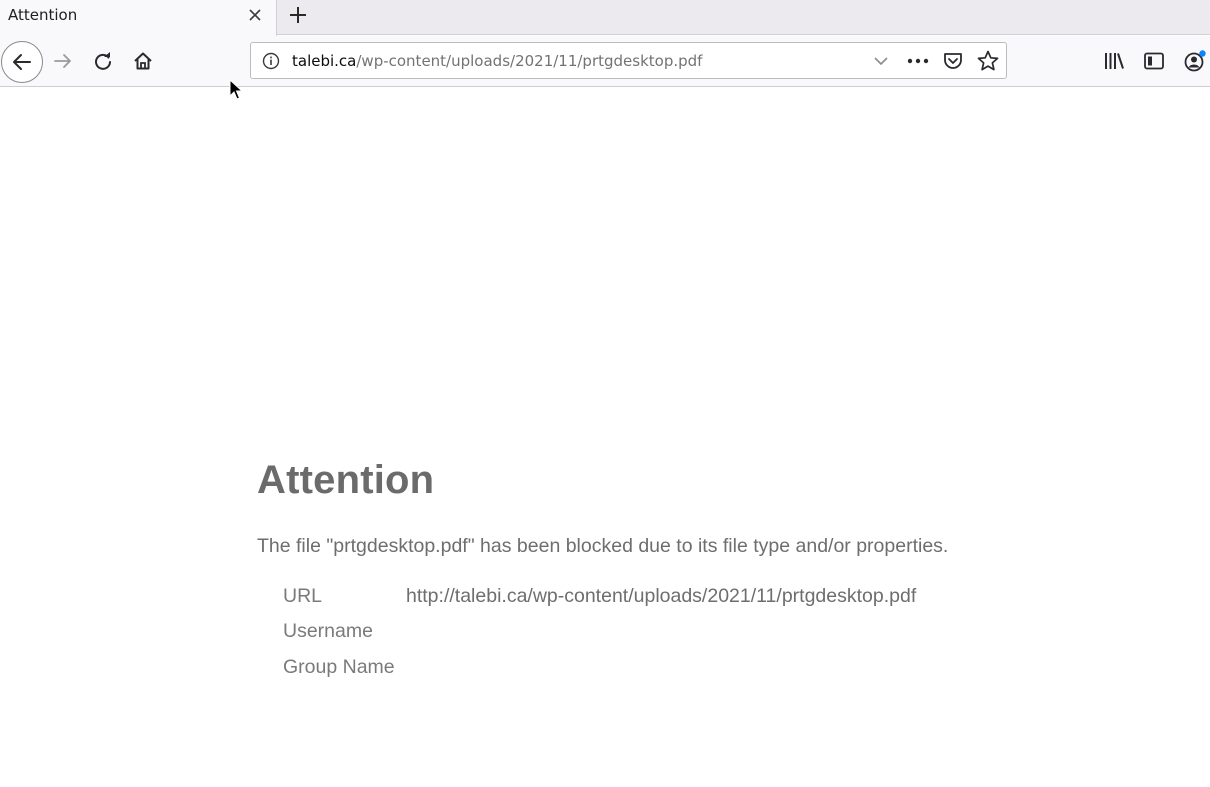 This screenshot has width=1210, height=787. I want to click on page-heading: Attention, so click(346, 480).